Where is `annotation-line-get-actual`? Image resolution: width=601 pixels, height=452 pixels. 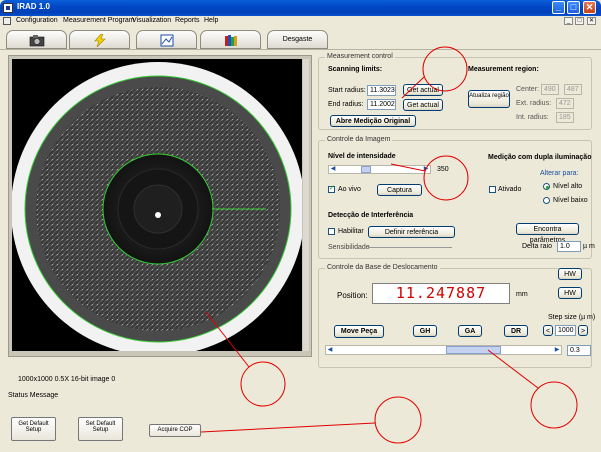 annotation-line-get-actual is located at coordinates (413, 87).